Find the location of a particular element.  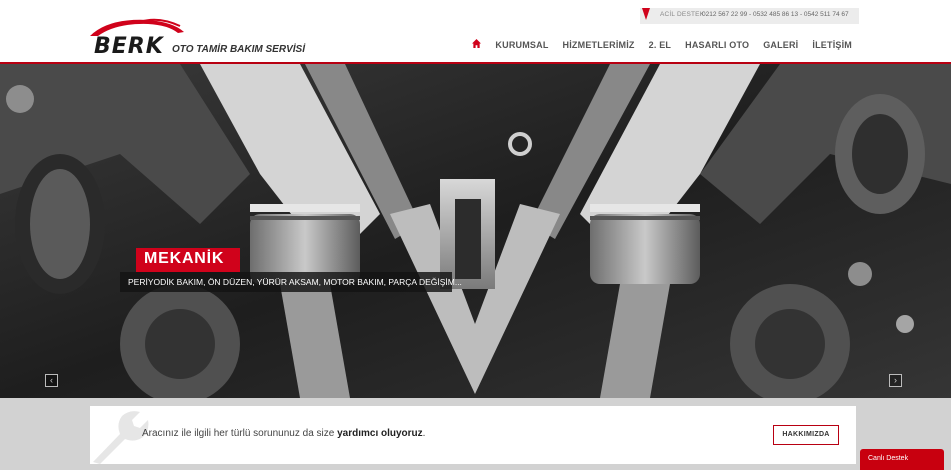

live-support-button: Canlı Destek is located at coordinates (902, 459).